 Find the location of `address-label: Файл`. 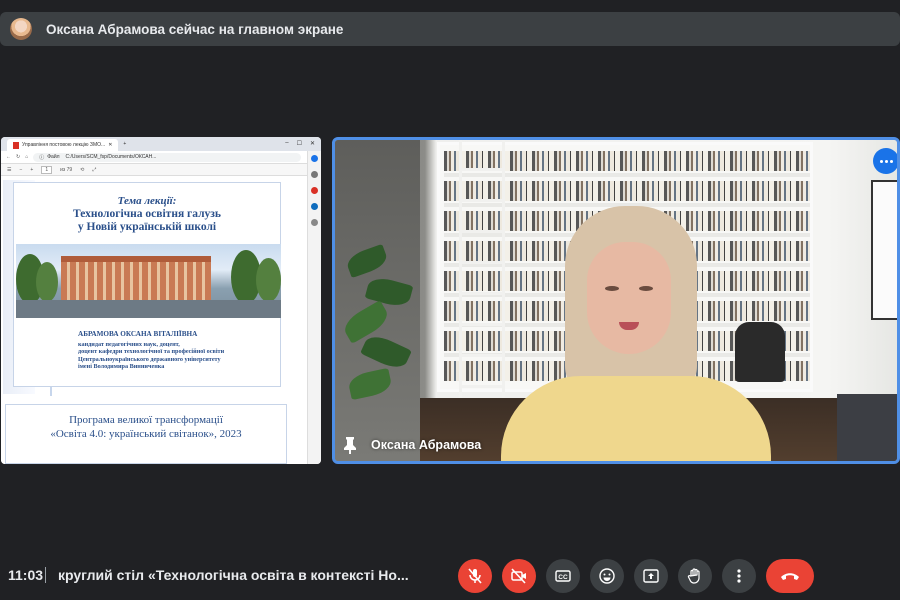

address-label: Файл is located at coordinates (53, 157).